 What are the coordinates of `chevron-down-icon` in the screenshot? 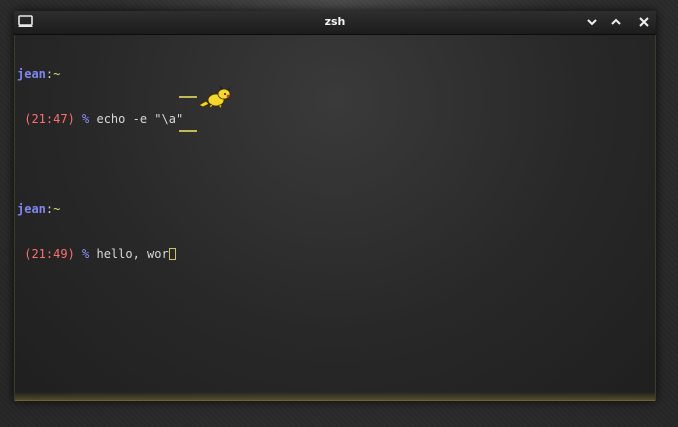 It's located at (592, 22).